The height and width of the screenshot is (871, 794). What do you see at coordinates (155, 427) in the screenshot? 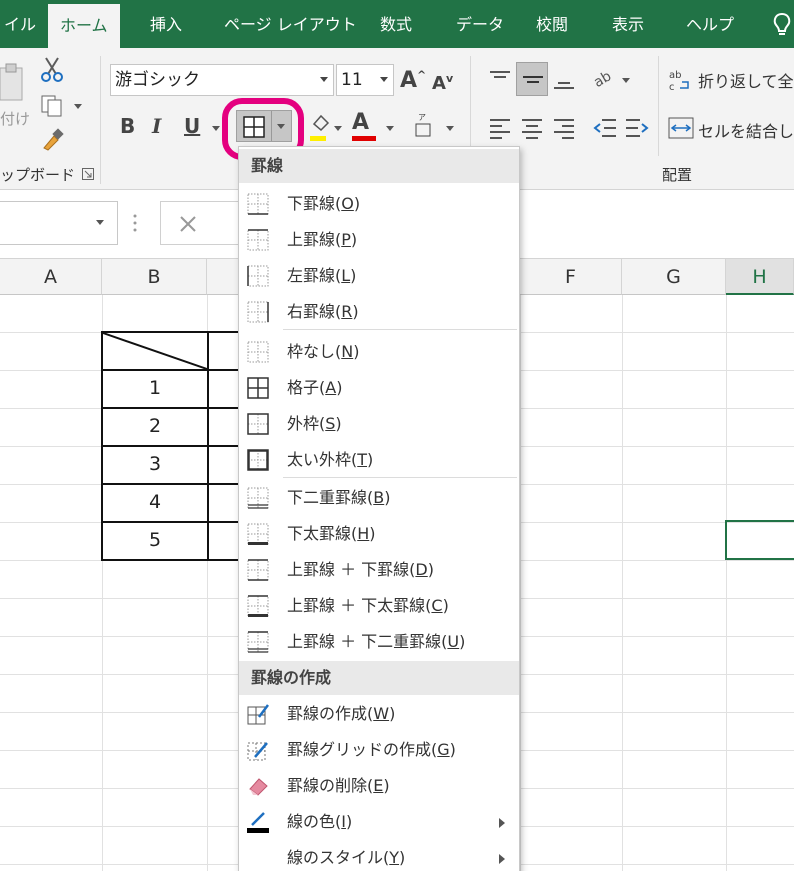
I see `table-row: 2` at bounding box center [155, 427].